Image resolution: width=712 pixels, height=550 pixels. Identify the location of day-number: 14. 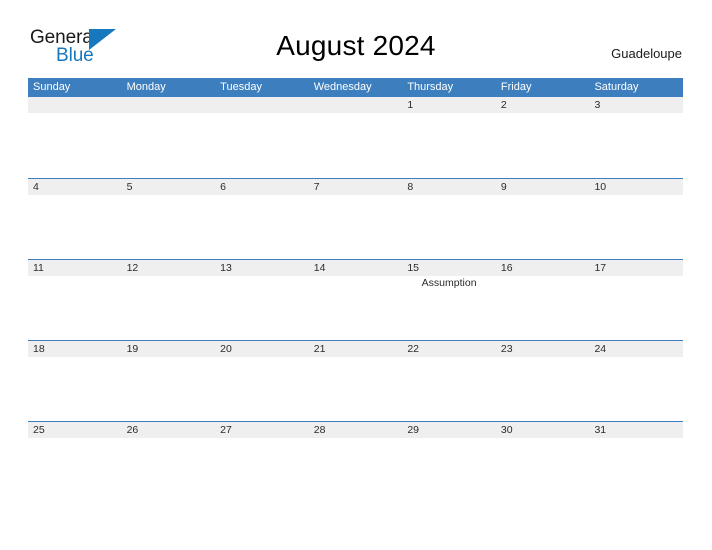
(319, 268).